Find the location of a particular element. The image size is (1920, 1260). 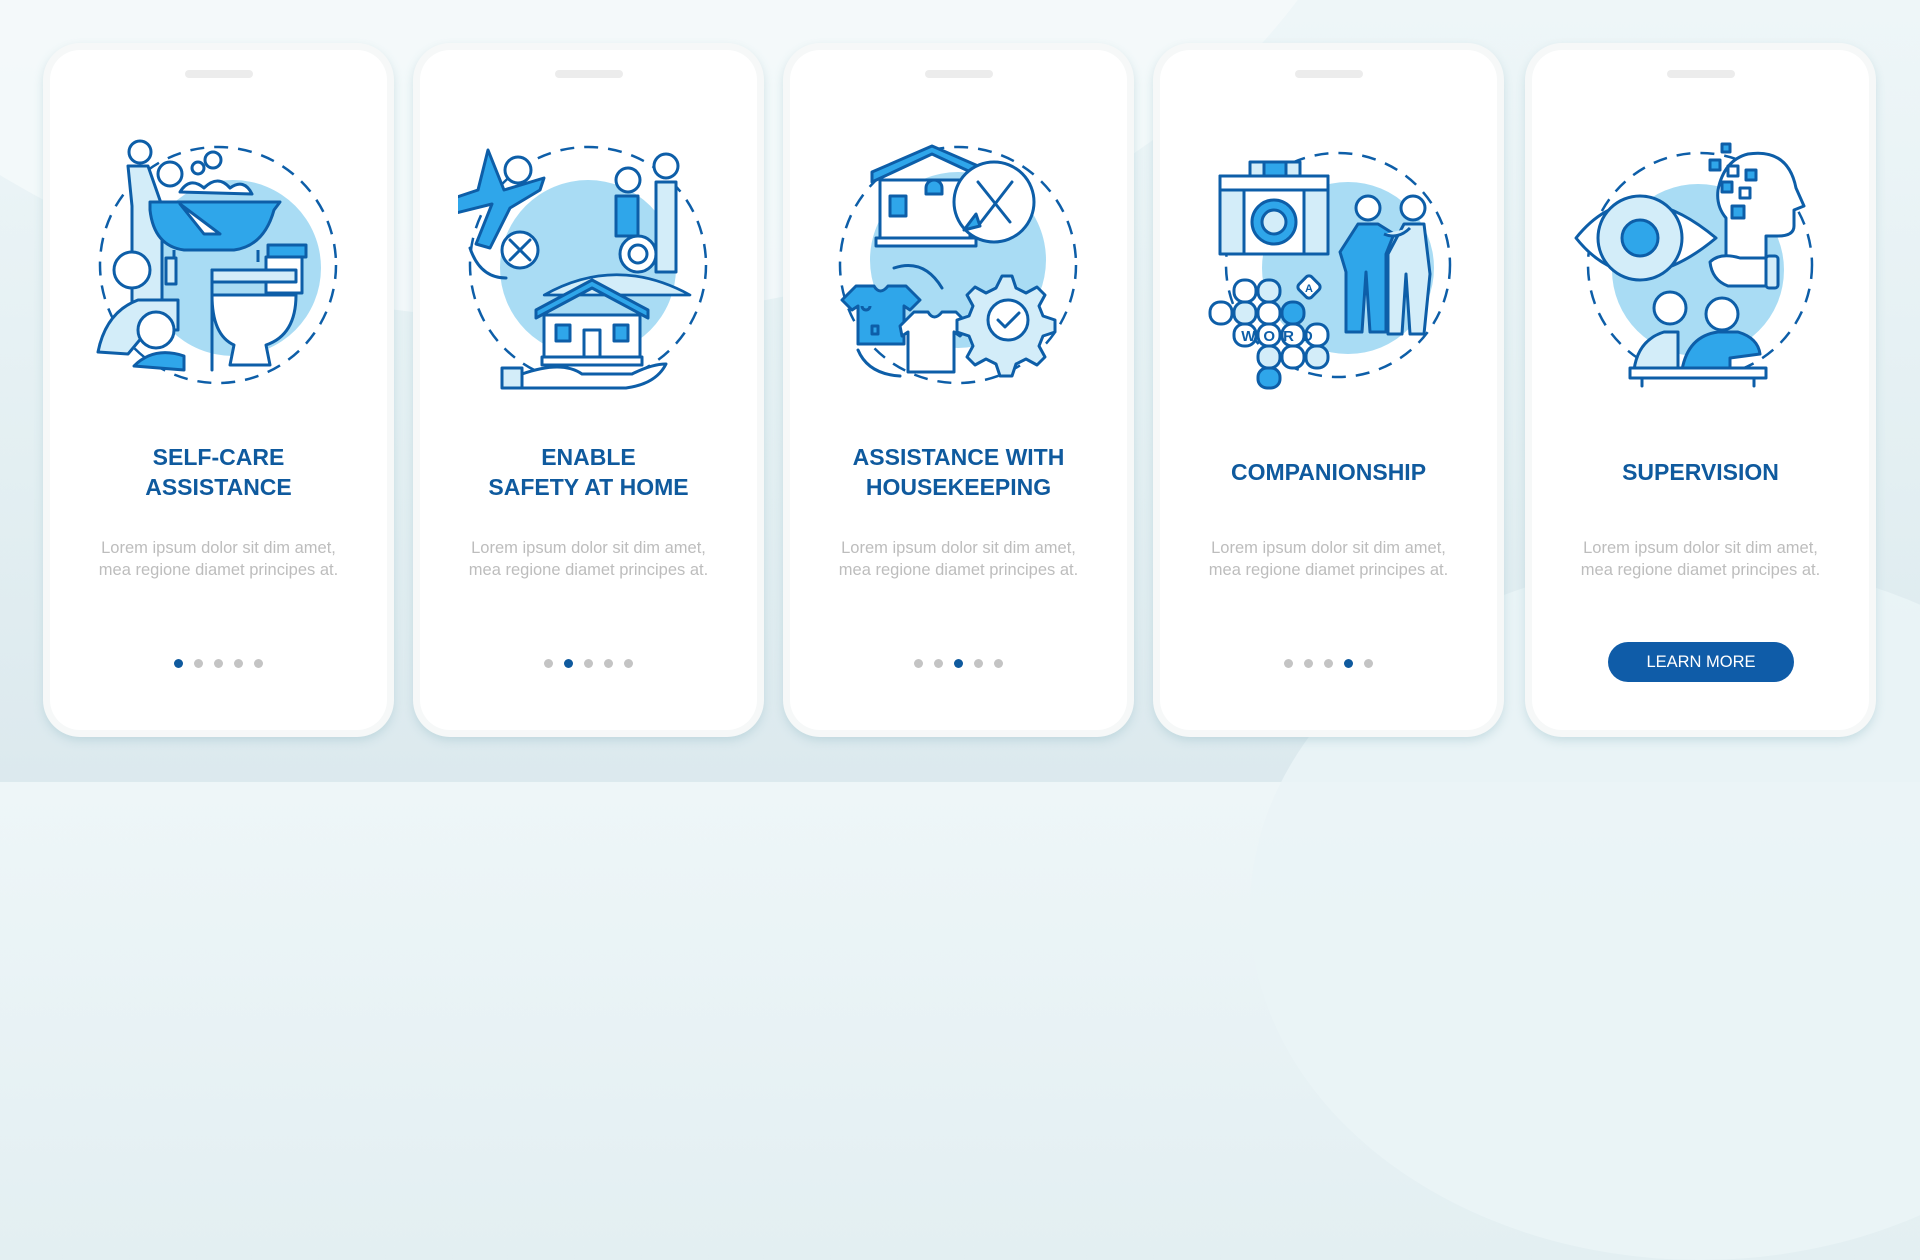

home-safety-illustration-icon is located at coordinates (583, 267).